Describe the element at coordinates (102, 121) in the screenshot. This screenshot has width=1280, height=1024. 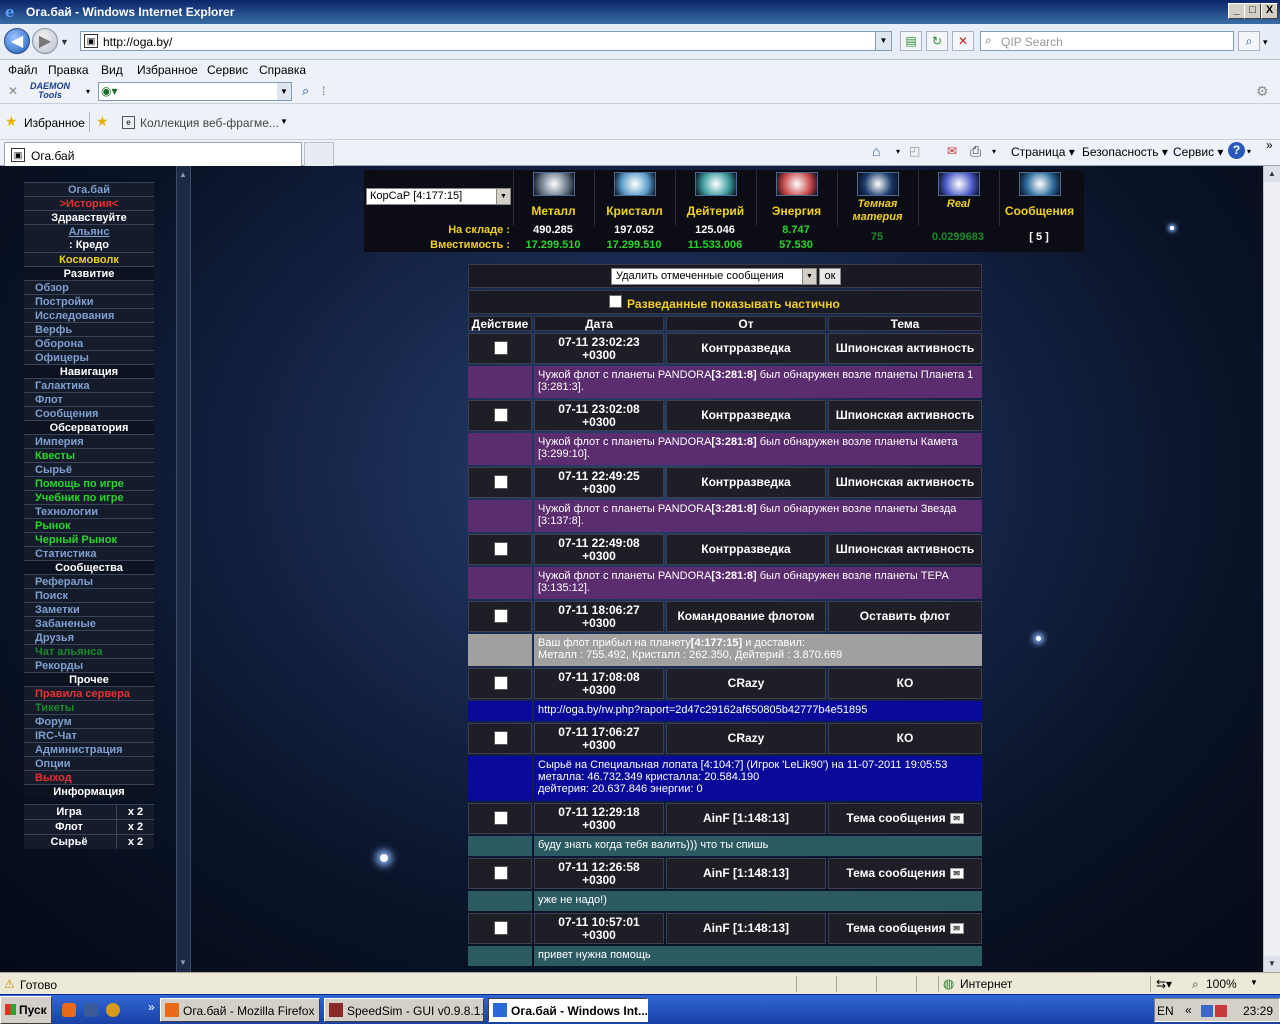
I see `add-to-favorites-icon: ★` at that location.